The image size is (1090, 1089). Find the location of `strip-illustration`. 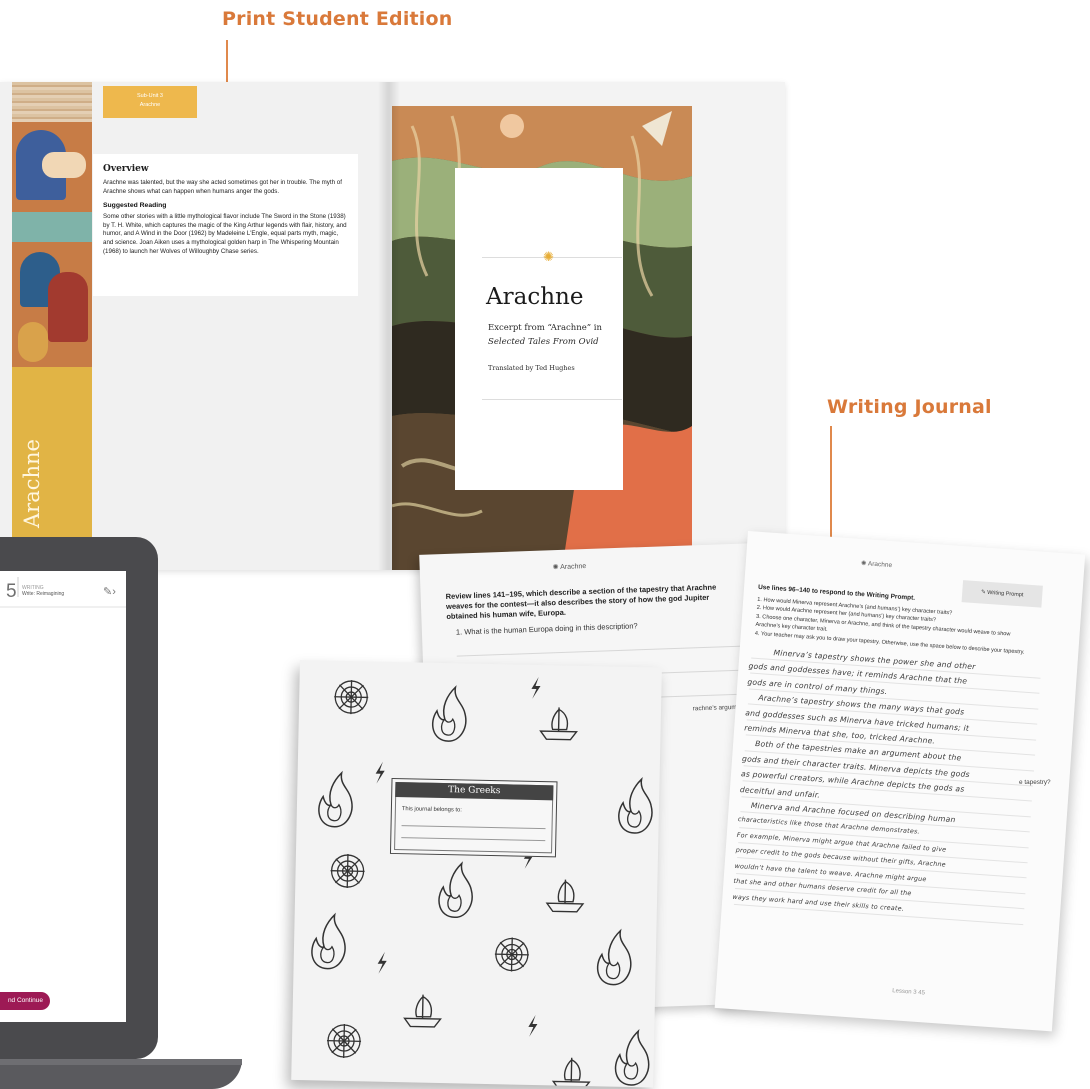

strip-illustration is located at coordinates (52, 244).